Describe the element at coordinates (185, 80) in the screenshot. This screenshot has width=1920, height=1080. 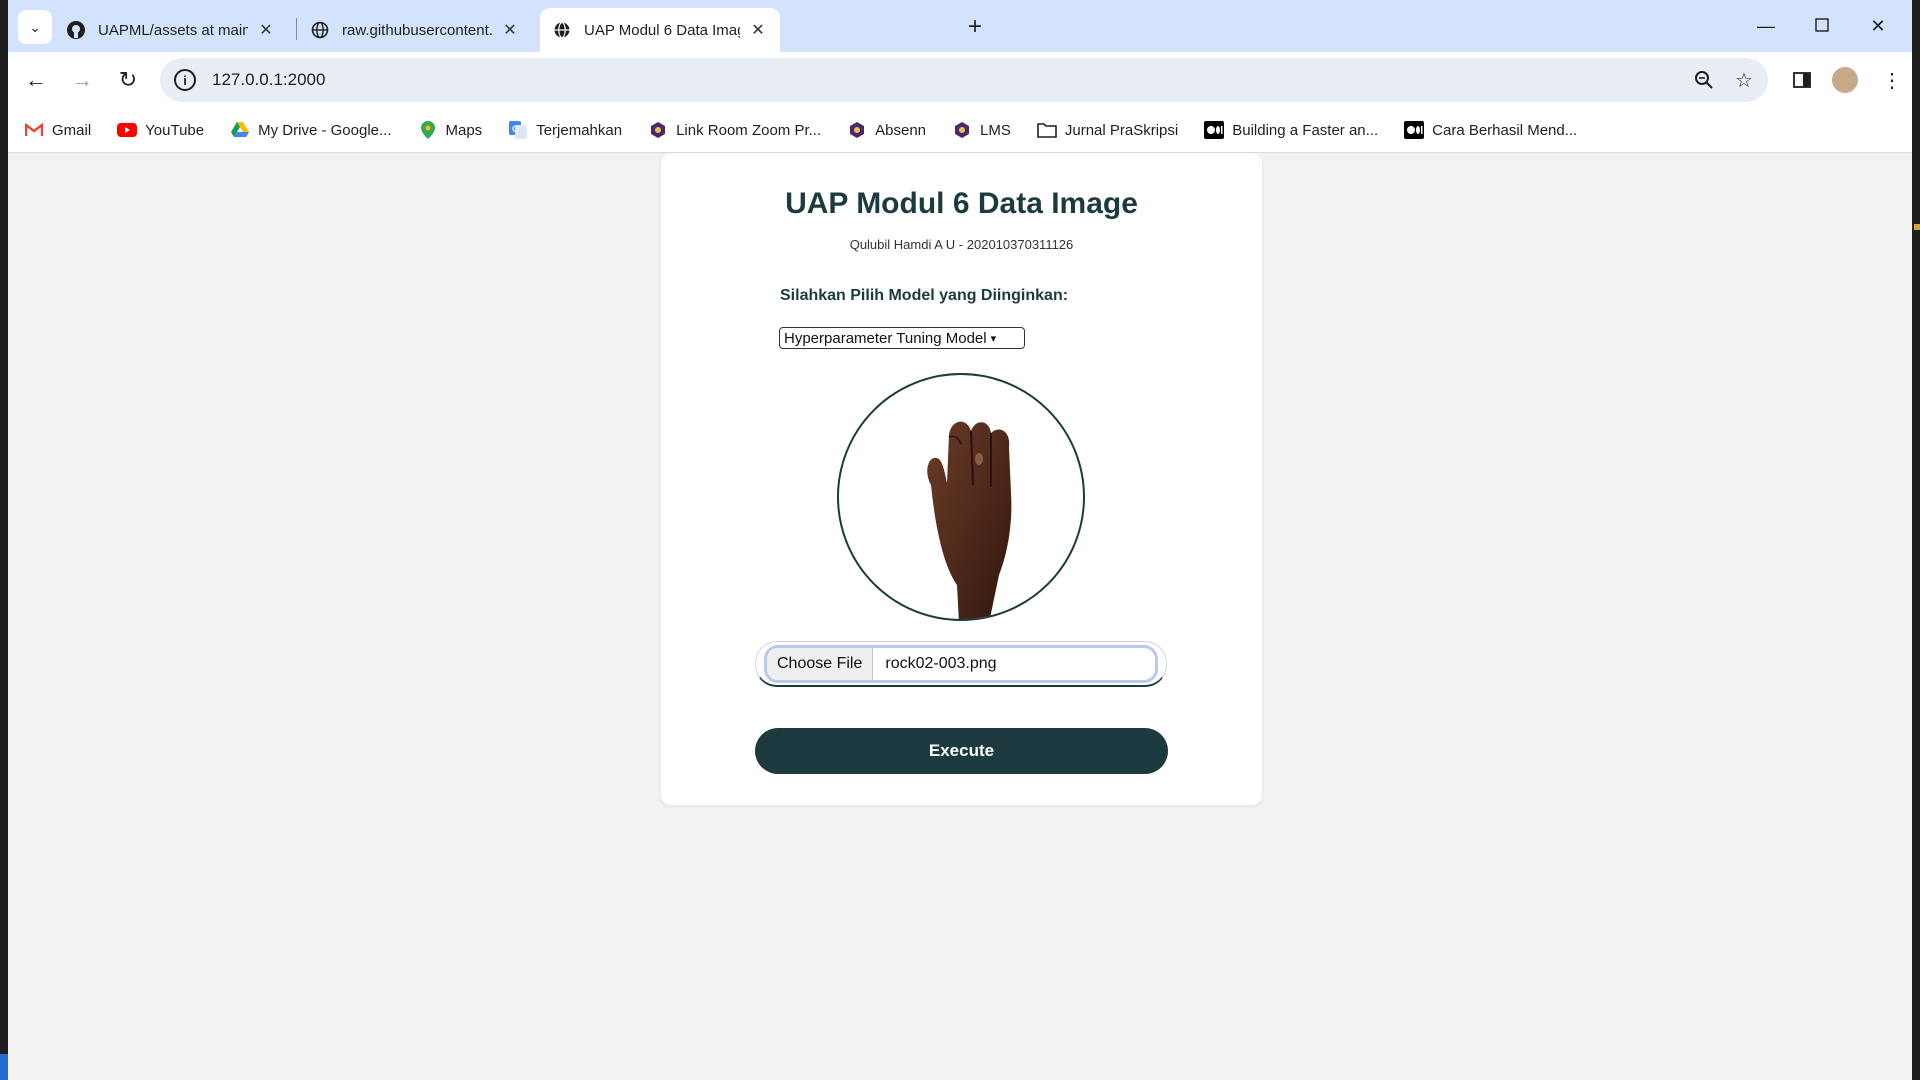
I see `info-icon: i` at that location.